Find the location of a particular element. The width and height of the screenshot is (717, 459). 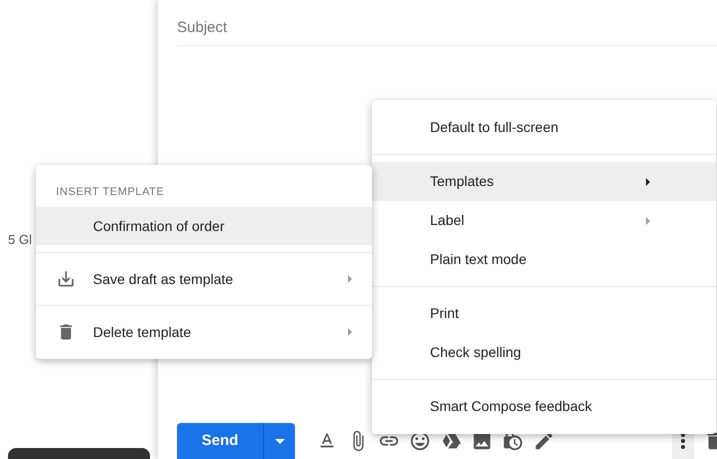

menu-item: Default to full-screen is located at coordinates (544, 127).